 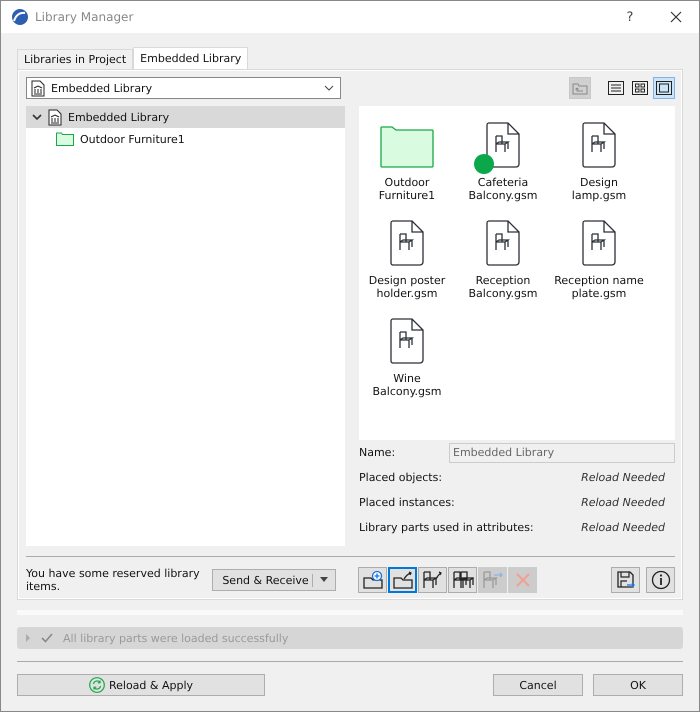 I want to click on refresh-icon, so click(x=96, y=685).